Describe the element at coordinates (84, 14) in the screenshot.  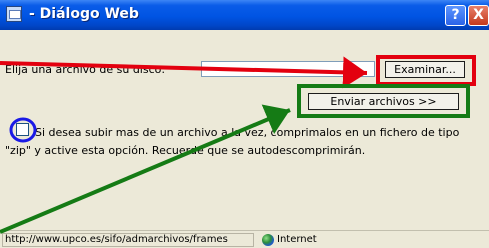
I see `window-title: - Diálogo Web` at that location.